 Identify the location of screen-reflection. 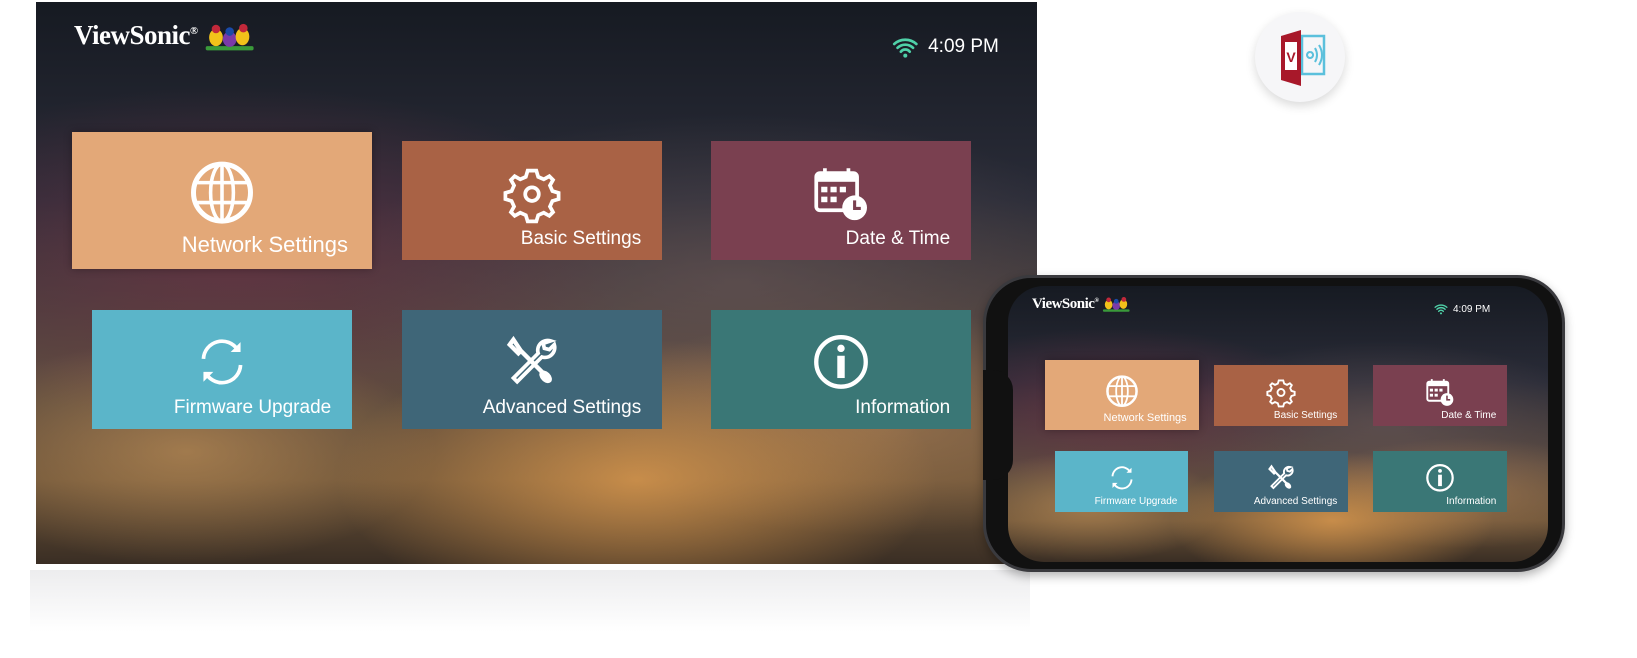
(530, 601).